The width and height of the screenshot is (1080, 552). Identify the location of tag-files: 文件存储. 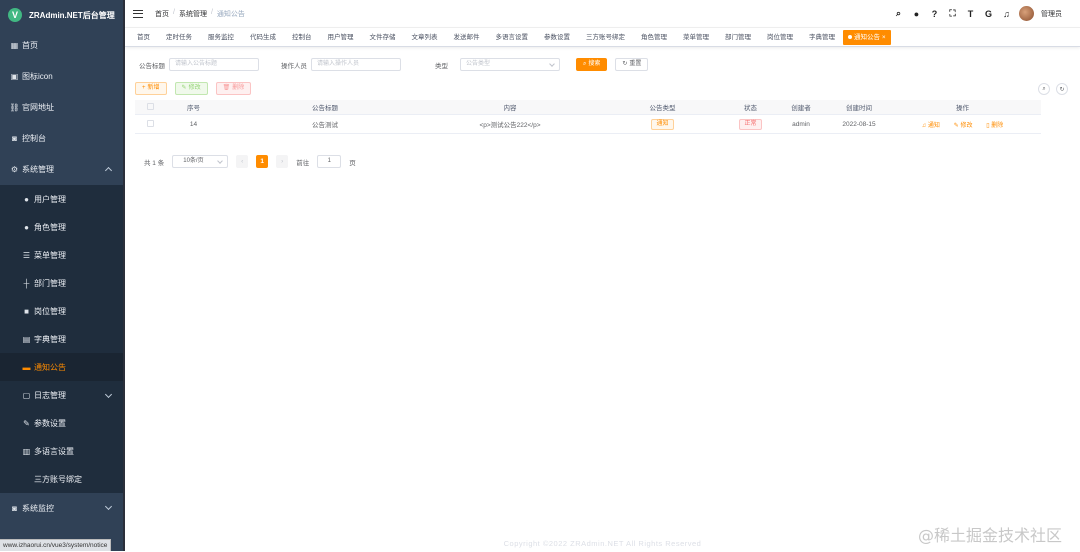
(383, 37).